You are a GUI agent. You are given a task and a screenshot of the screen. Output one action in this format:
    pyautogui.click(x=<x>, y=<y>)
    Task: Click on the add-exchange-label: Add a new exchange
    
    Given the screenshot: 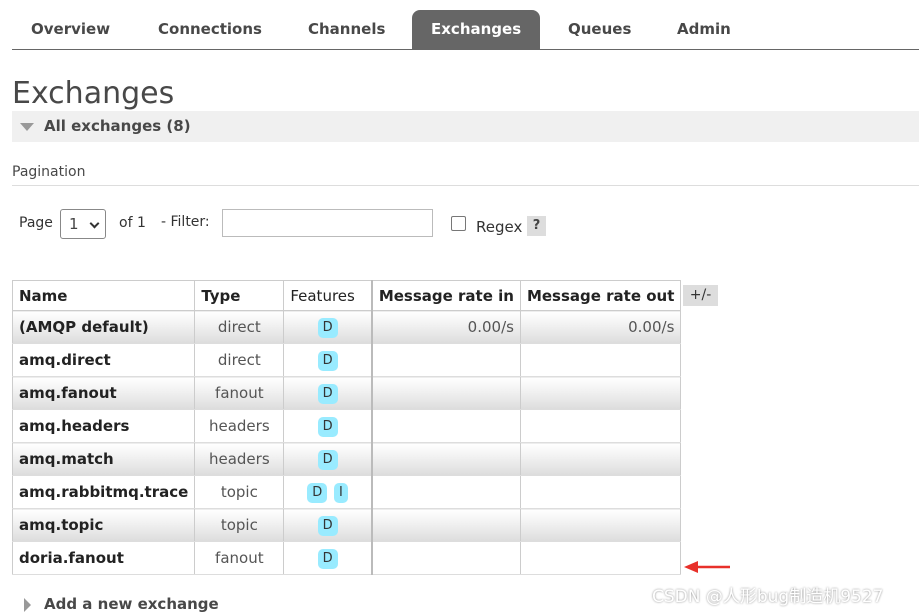 What is the action you would take?
    pyautogui.click(x=131, y=604)
    